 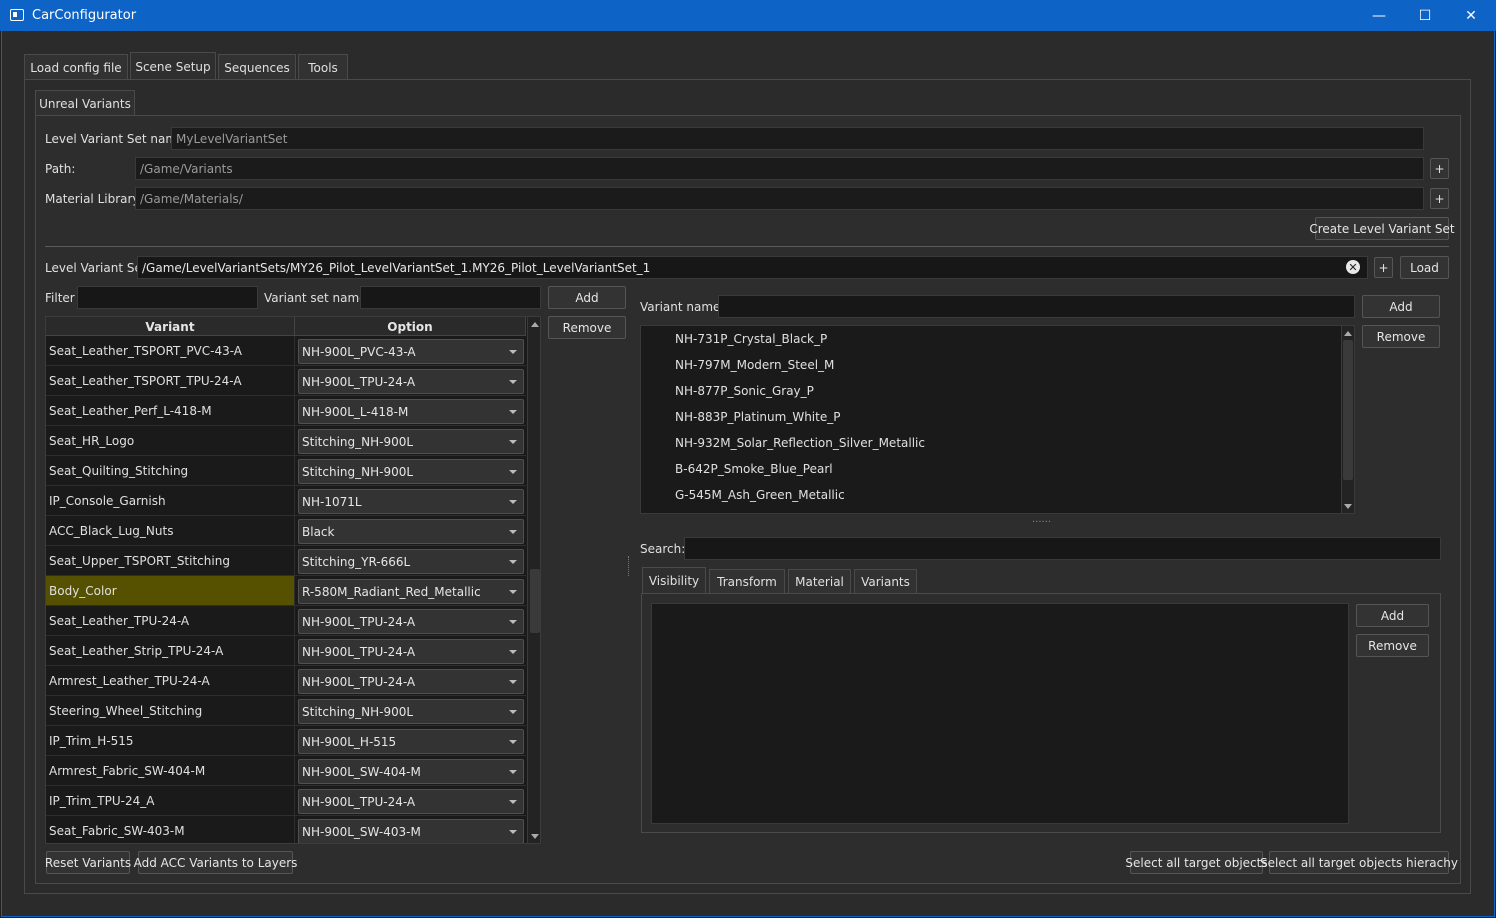 I want to click on table-row: ACC_Black_Lug_Nuts Black, so click(x=286, y=531).